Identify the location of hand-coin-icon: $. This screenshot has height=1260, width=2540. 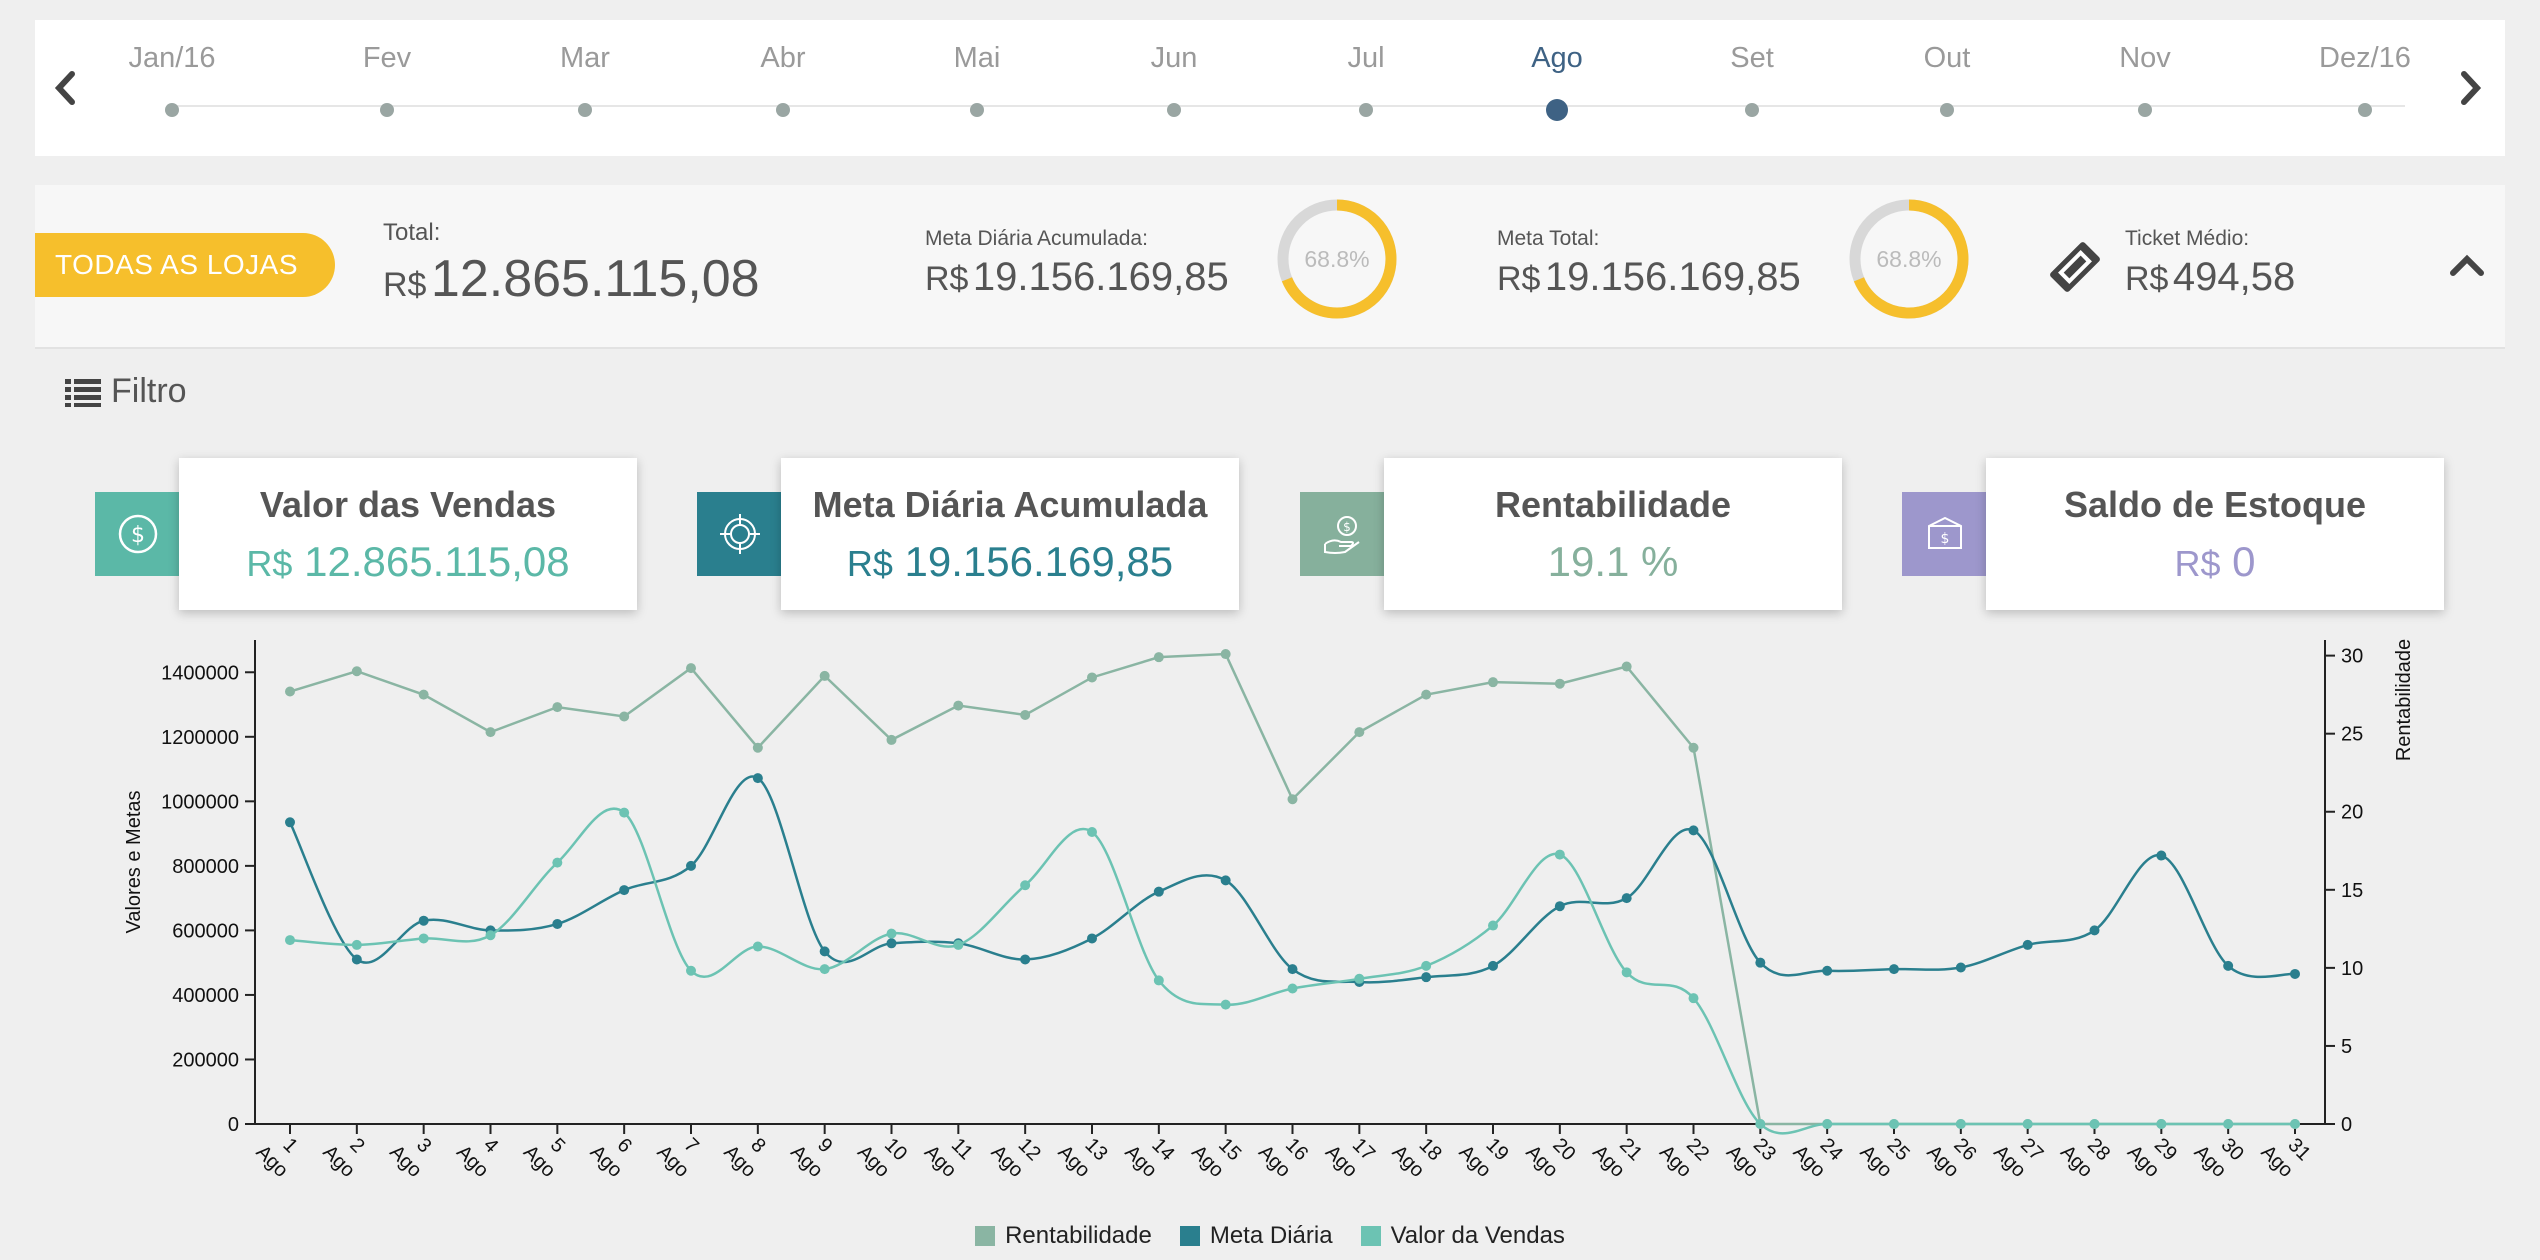
(1343, 534).